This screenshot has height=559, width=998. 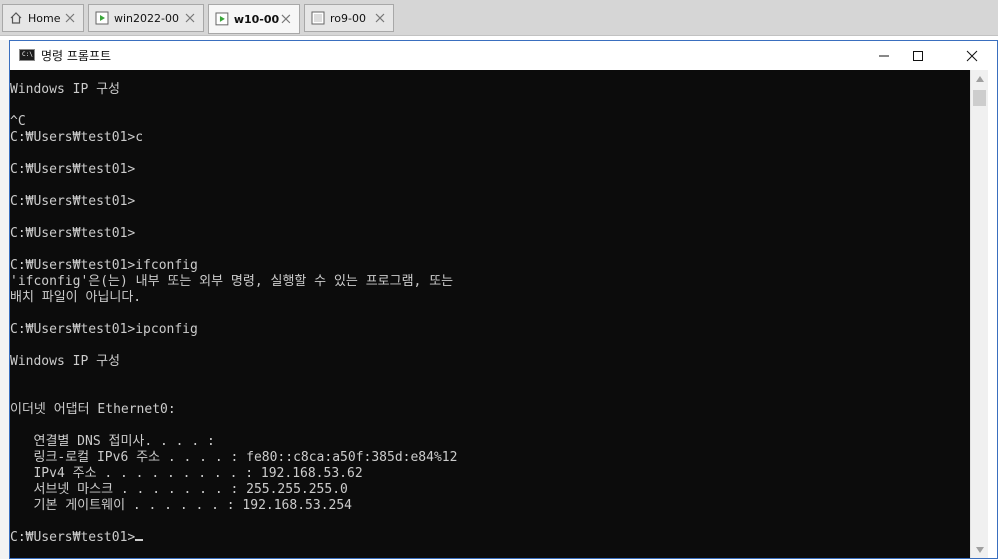 I want to click on scroll-down-button, so click(x=980, y=549).